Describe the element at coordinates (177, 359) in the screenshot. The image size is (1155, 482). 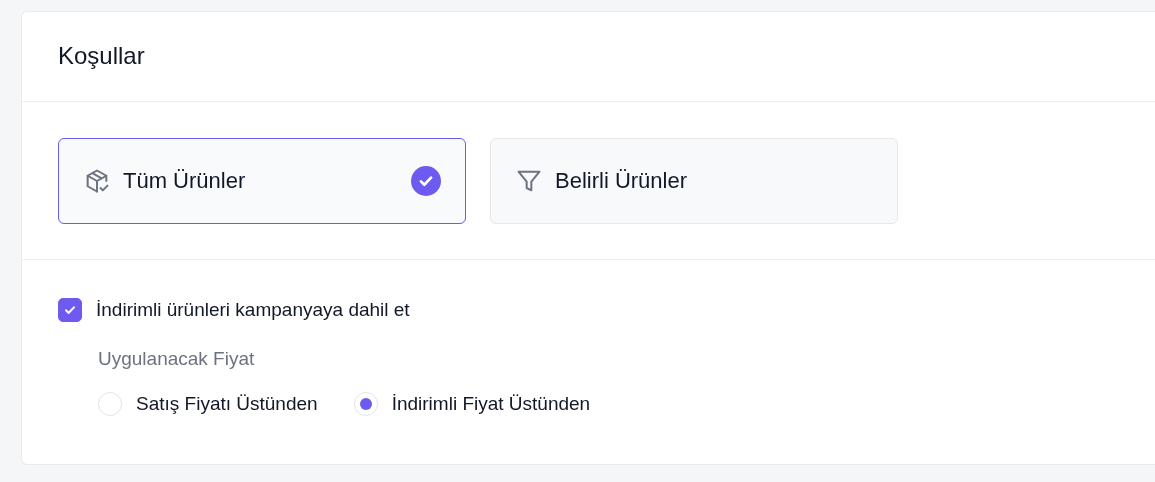
I see `field-label: Uygulanacak Fiyat` at that location.